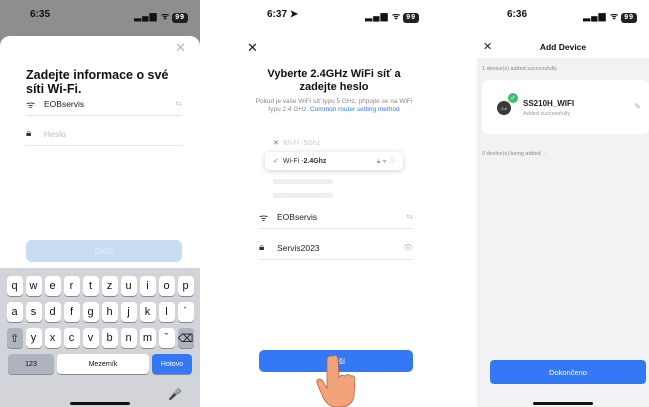  What do you see at coordinates (563, 13) in the screenshot?
I see `status-bar: 6:36 ▂▄▆ ᯤ 99` at bounding box center [563, 13].